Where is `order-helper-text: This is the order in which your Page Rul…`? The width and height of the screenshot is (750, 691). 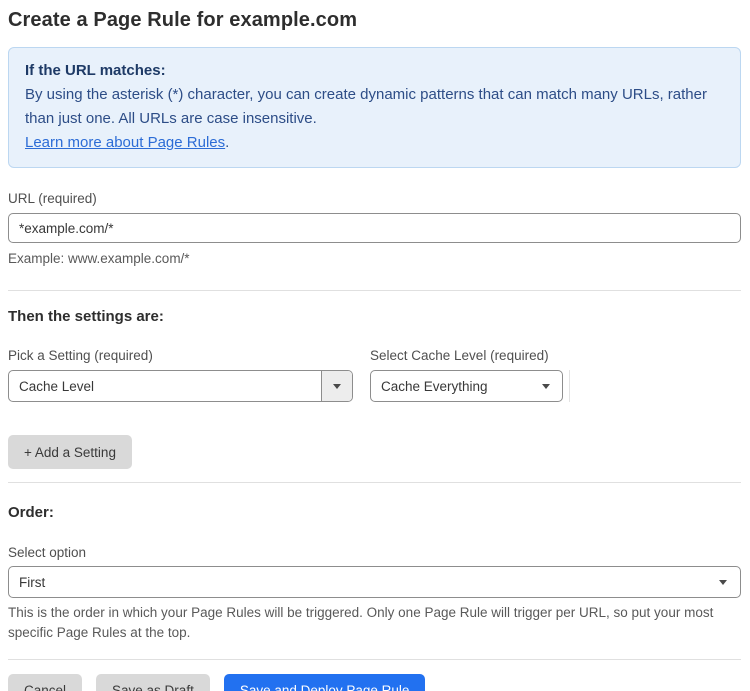 order-helper-text: This is the order in which your Page Rul… is located at coordinates (361, 622).